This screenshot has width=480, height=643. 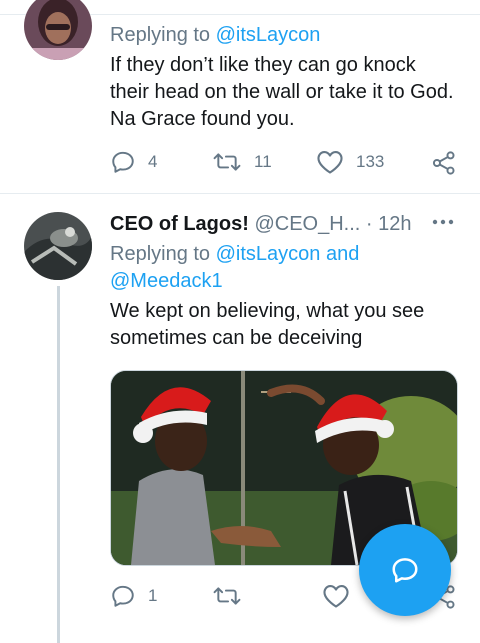 I want to click on tweet-divider, so click(x=240, y=193).